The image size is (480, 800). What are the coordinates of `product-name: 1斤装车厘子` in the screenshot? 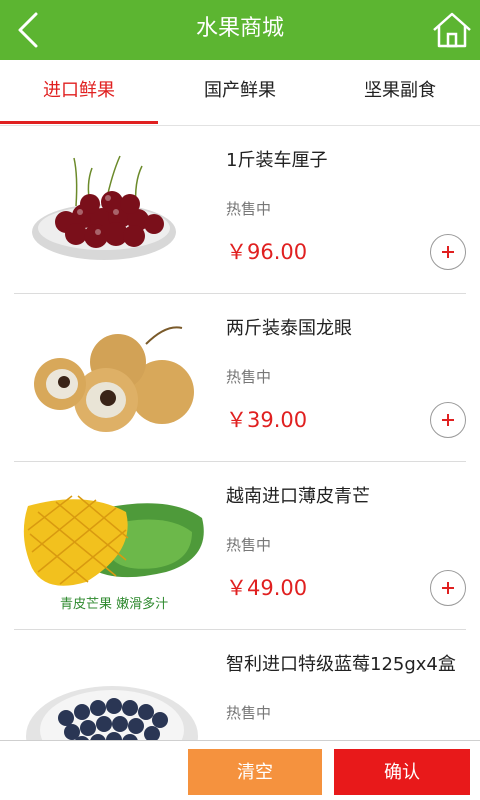 It's located at (277, 160).